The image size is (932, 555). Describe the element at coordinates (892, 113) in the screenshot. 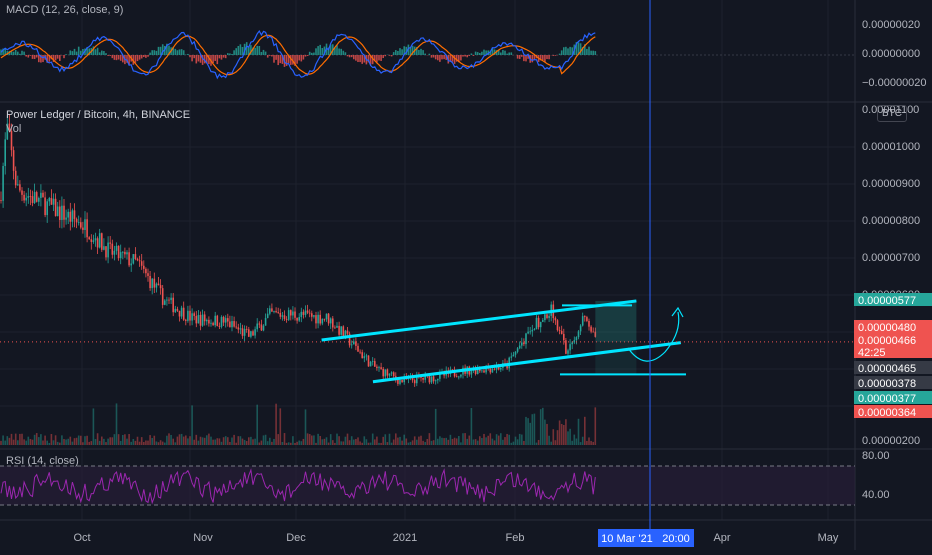

I see `currency-badge: BTC` at that location.